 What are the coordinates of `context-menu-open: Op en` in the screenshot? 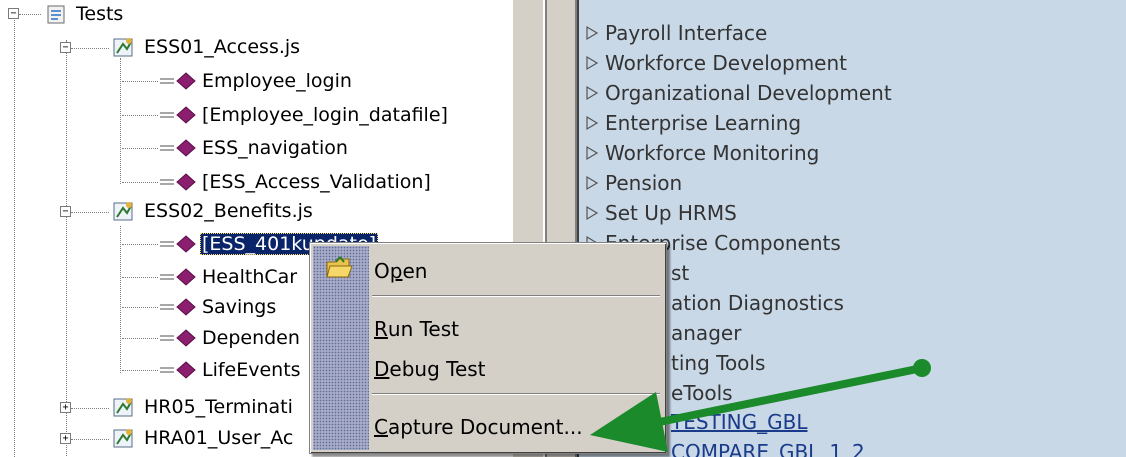 It's located at (400, 271).